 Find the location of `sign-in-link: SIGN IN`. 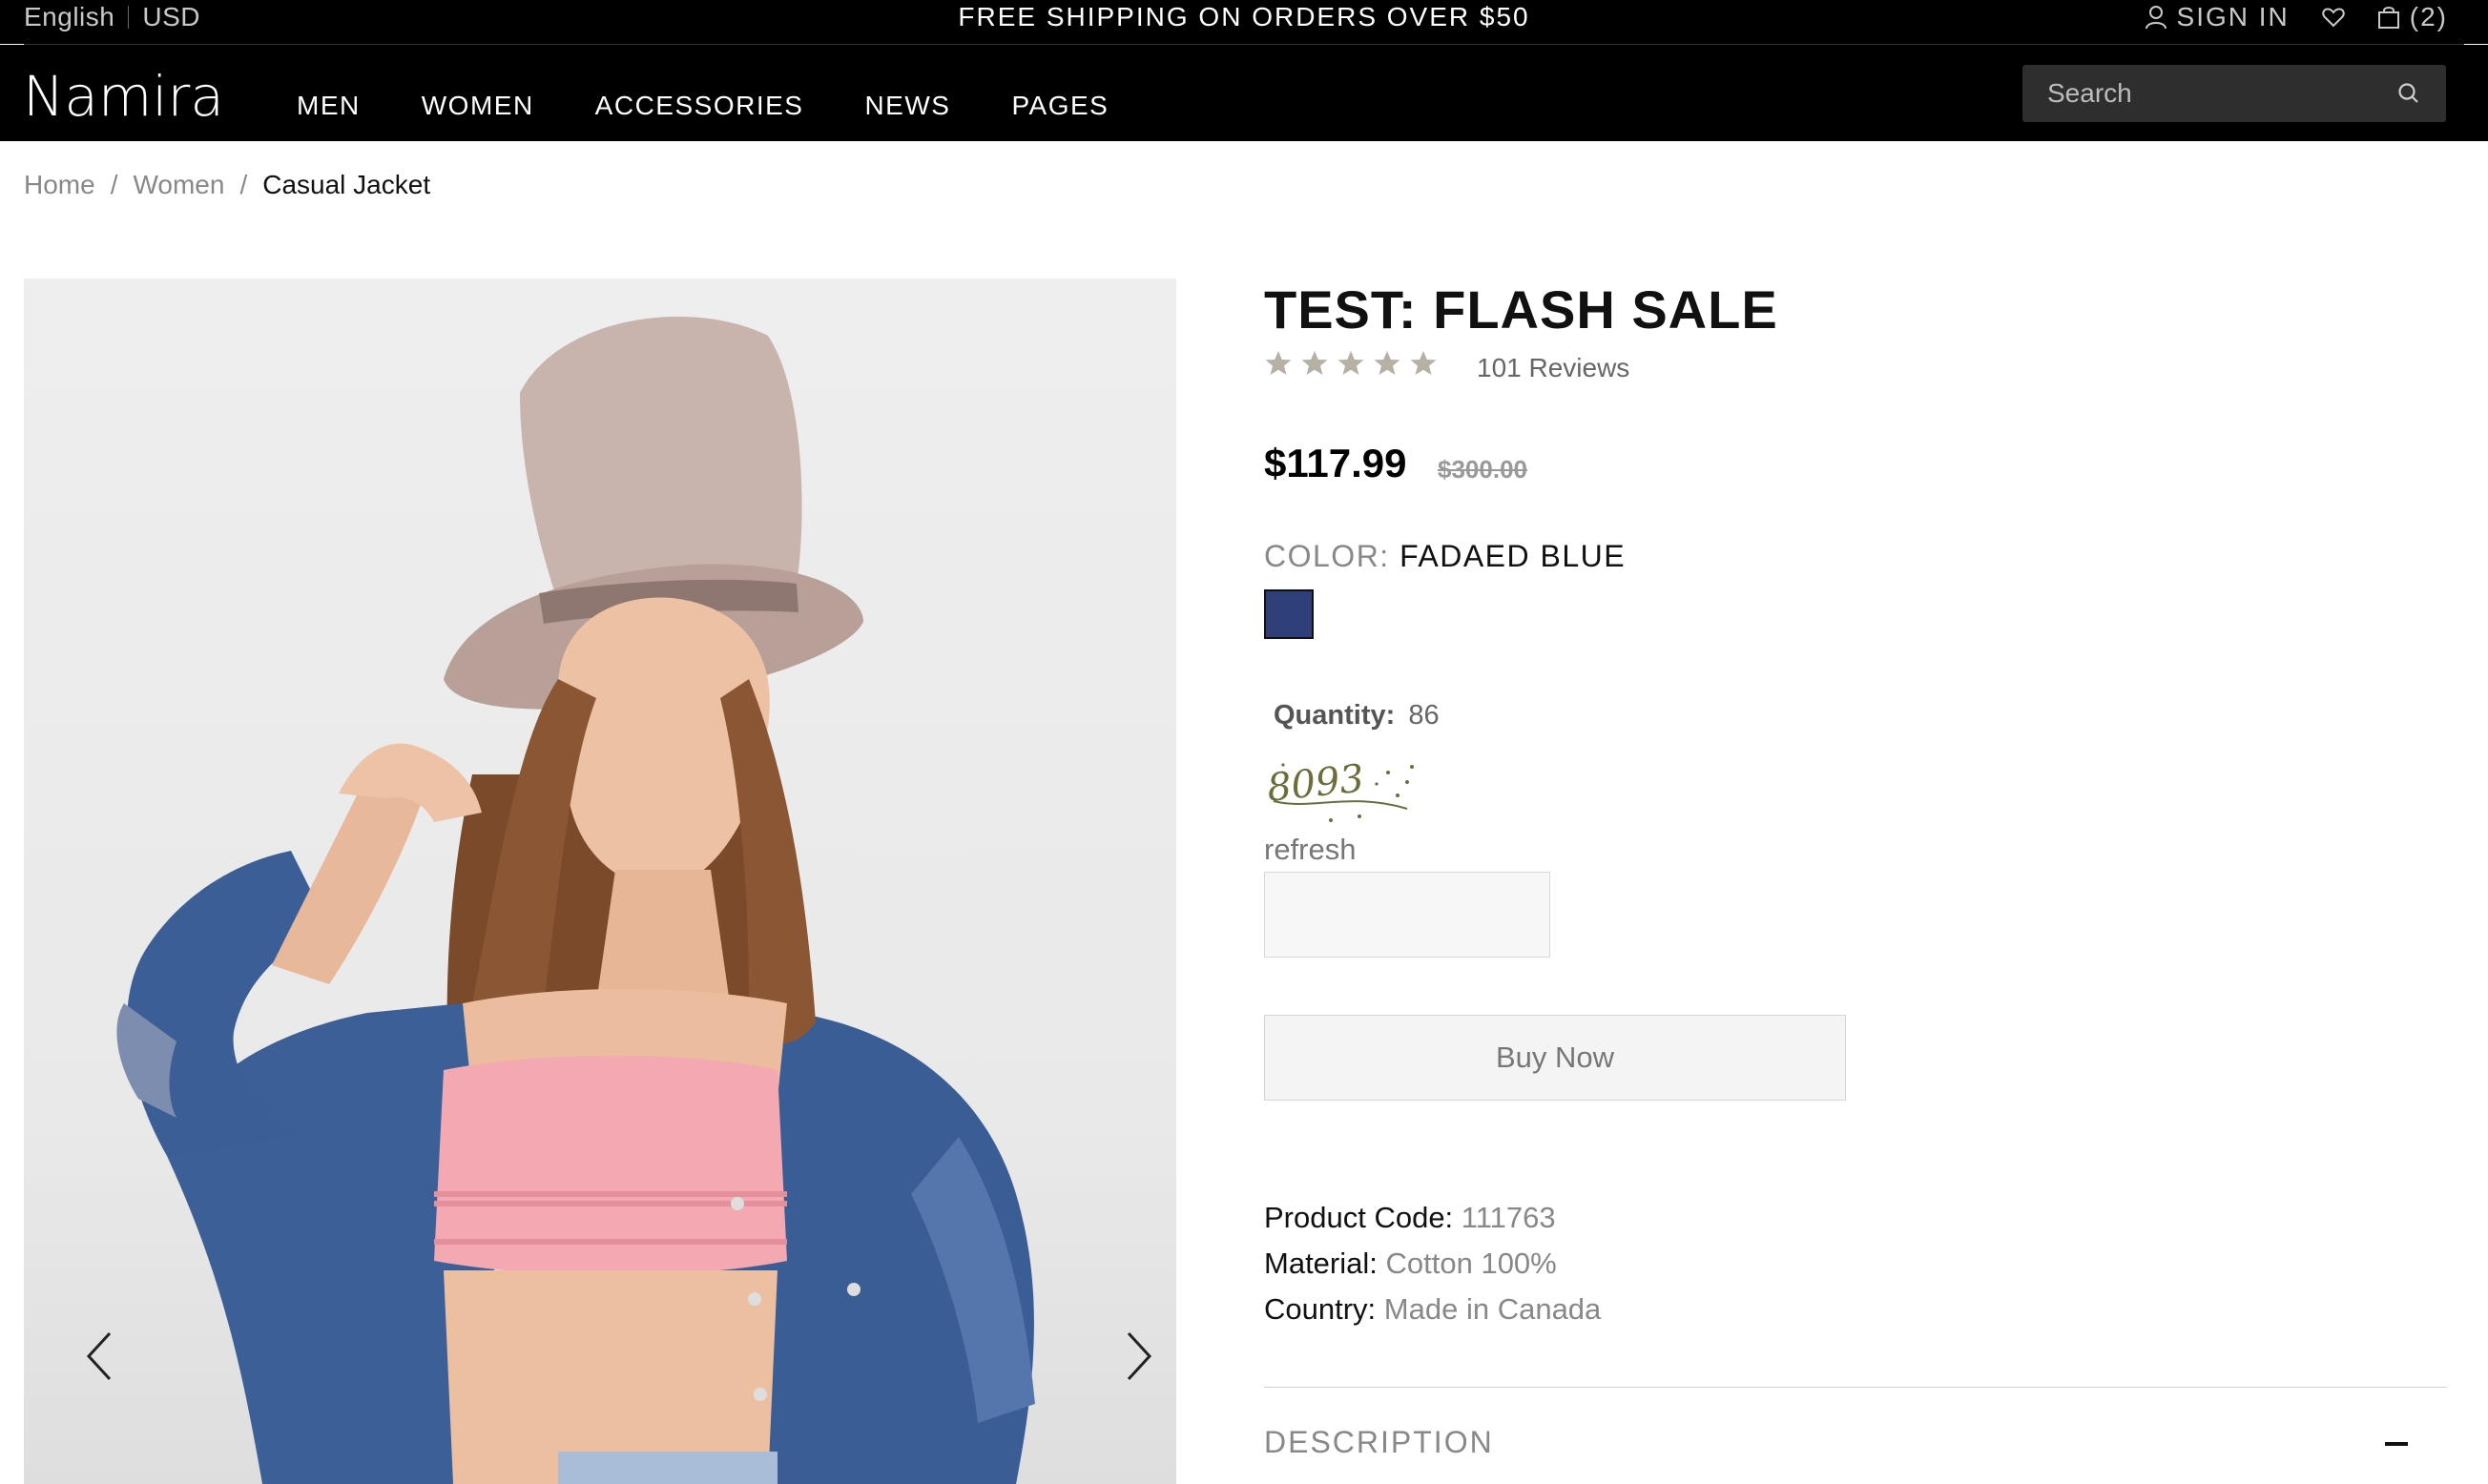

sign-in-link: SIGN IN is located at coordinates (2217, 17).